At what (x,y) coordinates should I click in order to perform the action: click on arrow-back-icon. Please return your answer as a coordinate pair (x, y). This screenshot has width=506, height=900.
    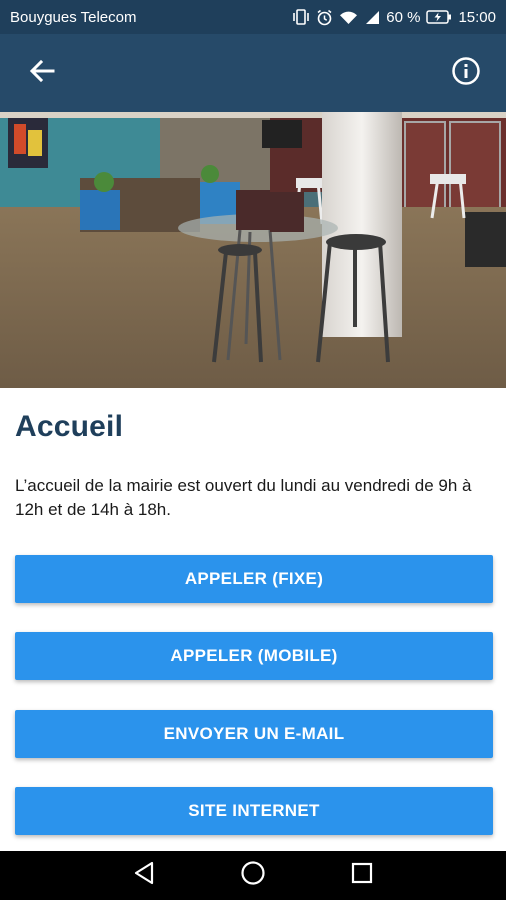
    Looking at the image, I should click on (42, 73).